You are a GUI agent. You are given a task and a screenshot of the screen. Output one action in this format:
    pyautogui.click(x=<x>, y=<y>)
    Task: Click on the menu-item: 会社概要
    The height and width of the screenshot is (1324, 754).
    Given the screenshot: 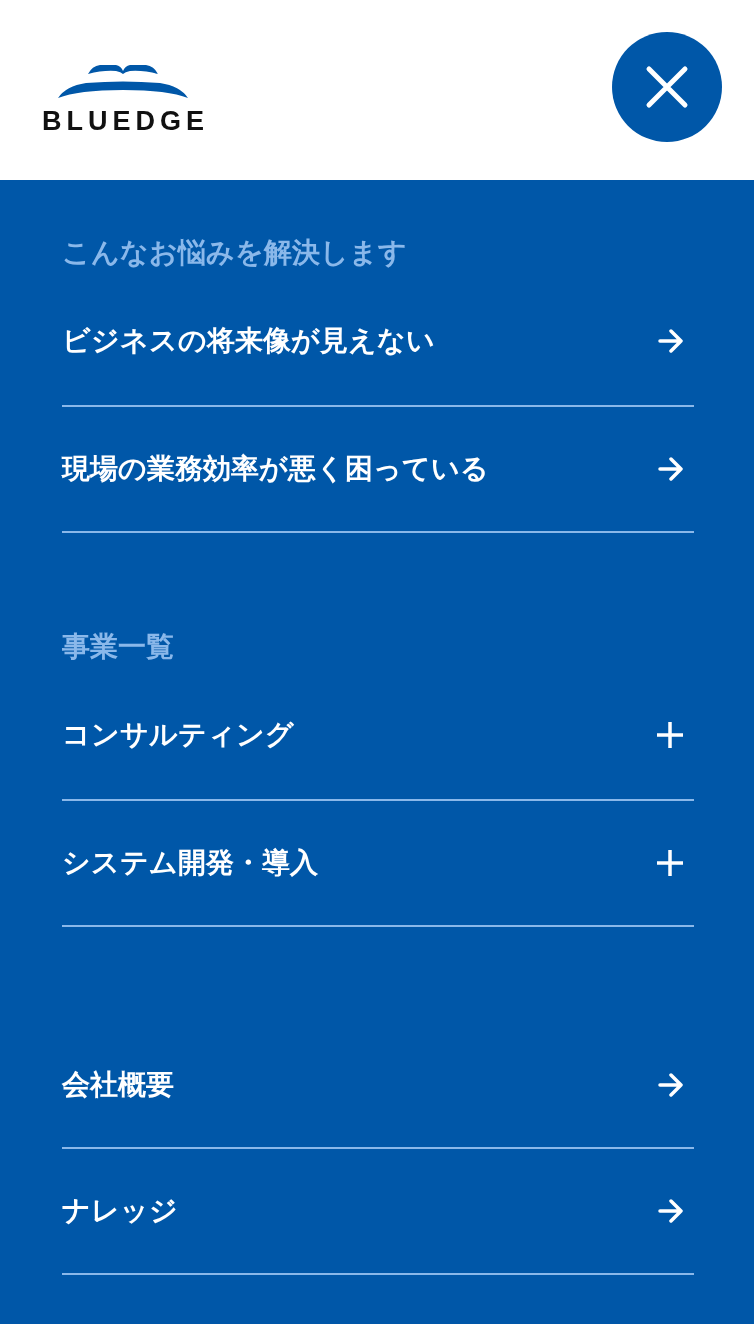 What is the action you would take?
    pyautogui.click(x=378, y=1086)
    